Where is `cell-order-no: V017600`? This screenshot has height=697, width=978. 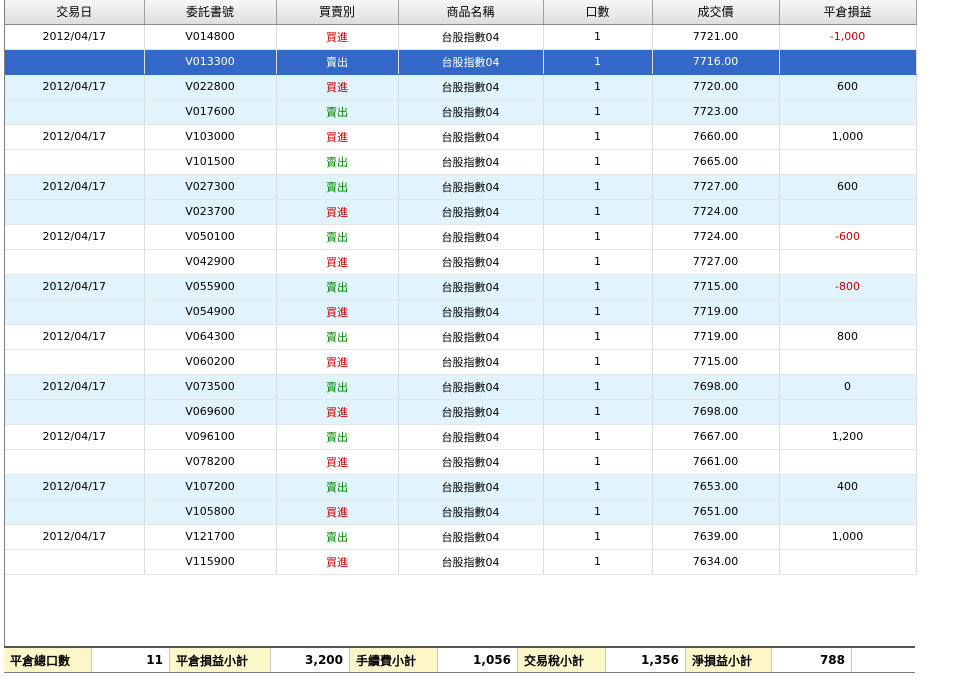
cell-order-no: V017600 is located at coordinates (210, 112).